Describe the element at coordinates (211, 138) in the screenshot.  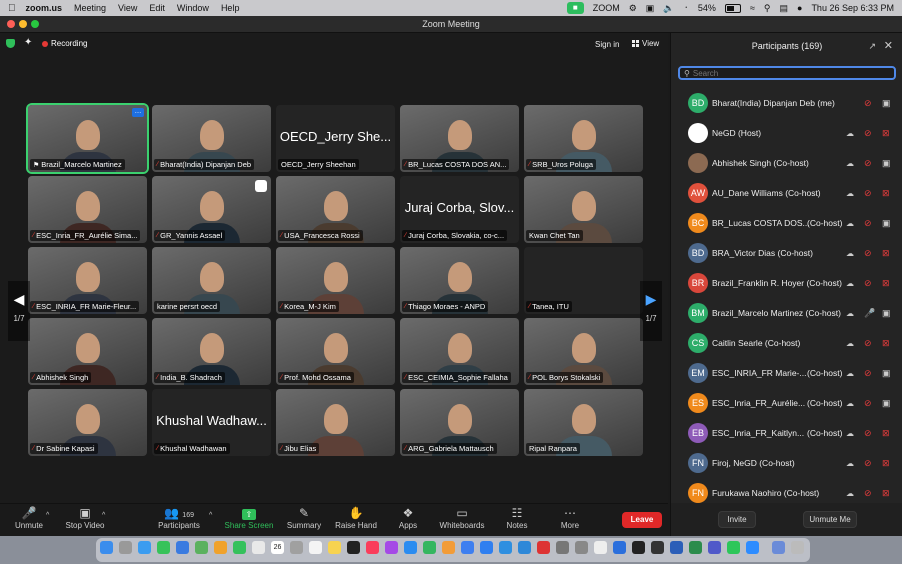
I see `video-tile: ∕ Bharat(India) Dipanjan Deb` at that location.